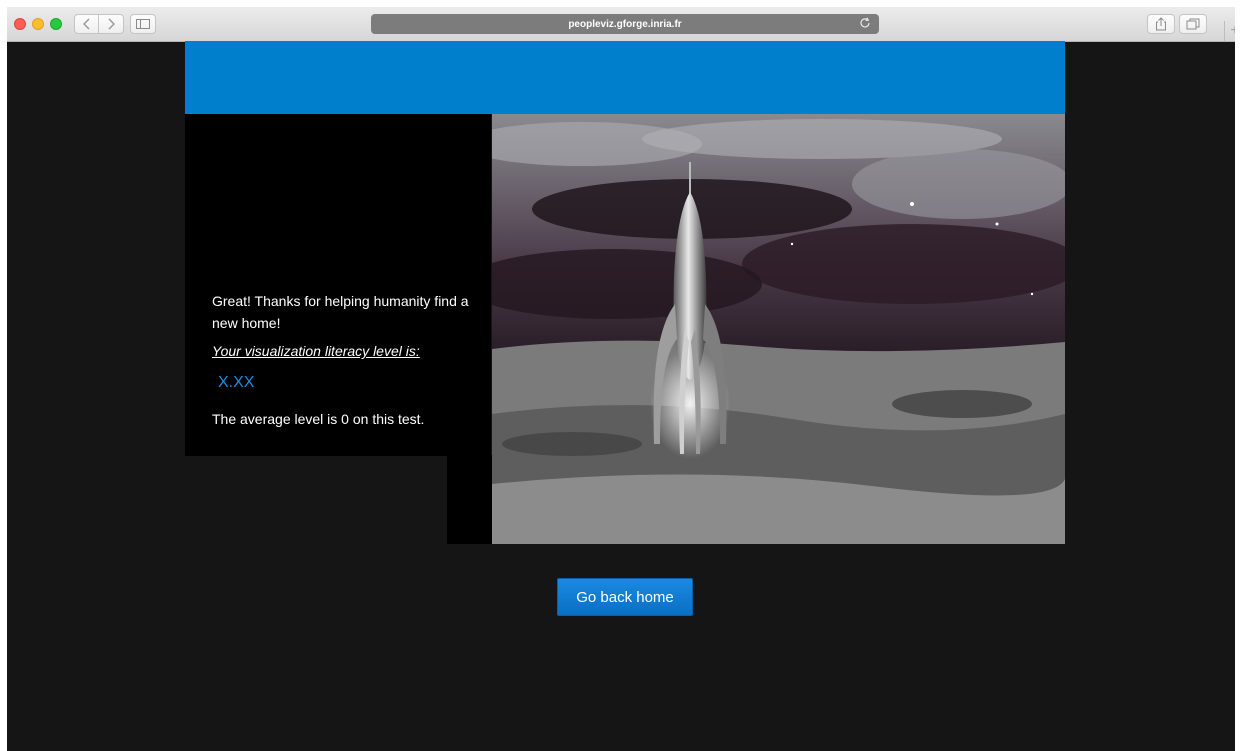 This screenshot has height=751, width=1242. I want to click on plus-icon: +, so click(1232, 30).